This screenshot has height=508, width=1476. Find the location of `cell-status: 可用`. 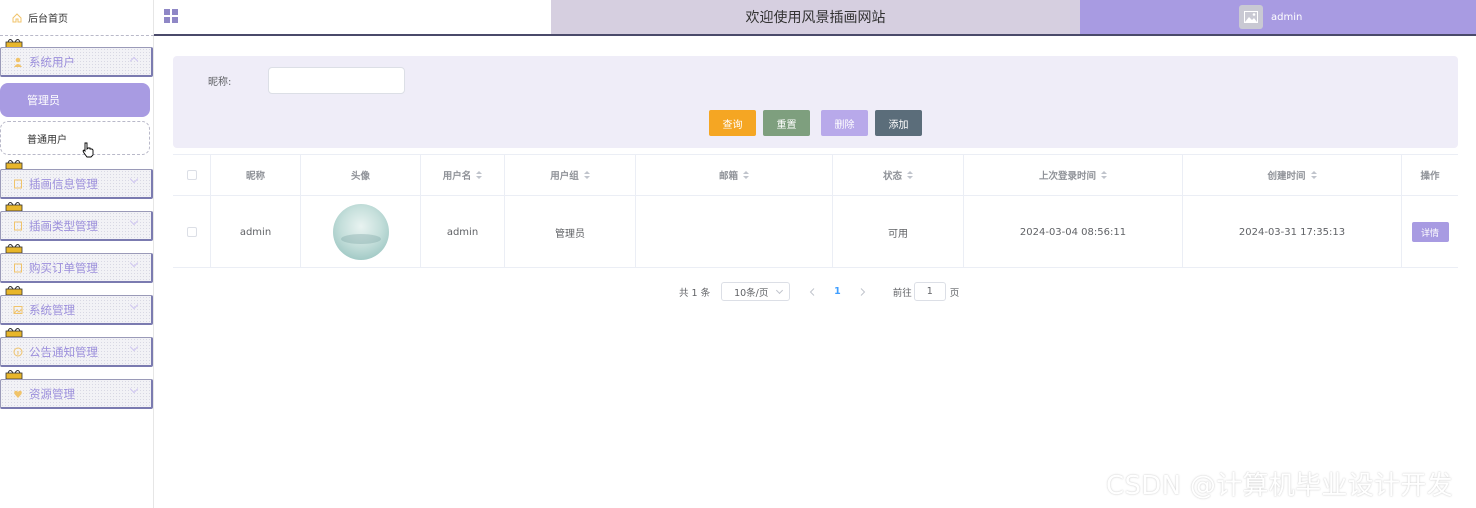

cell-status: 可用 is located at coordinates (898, 232).